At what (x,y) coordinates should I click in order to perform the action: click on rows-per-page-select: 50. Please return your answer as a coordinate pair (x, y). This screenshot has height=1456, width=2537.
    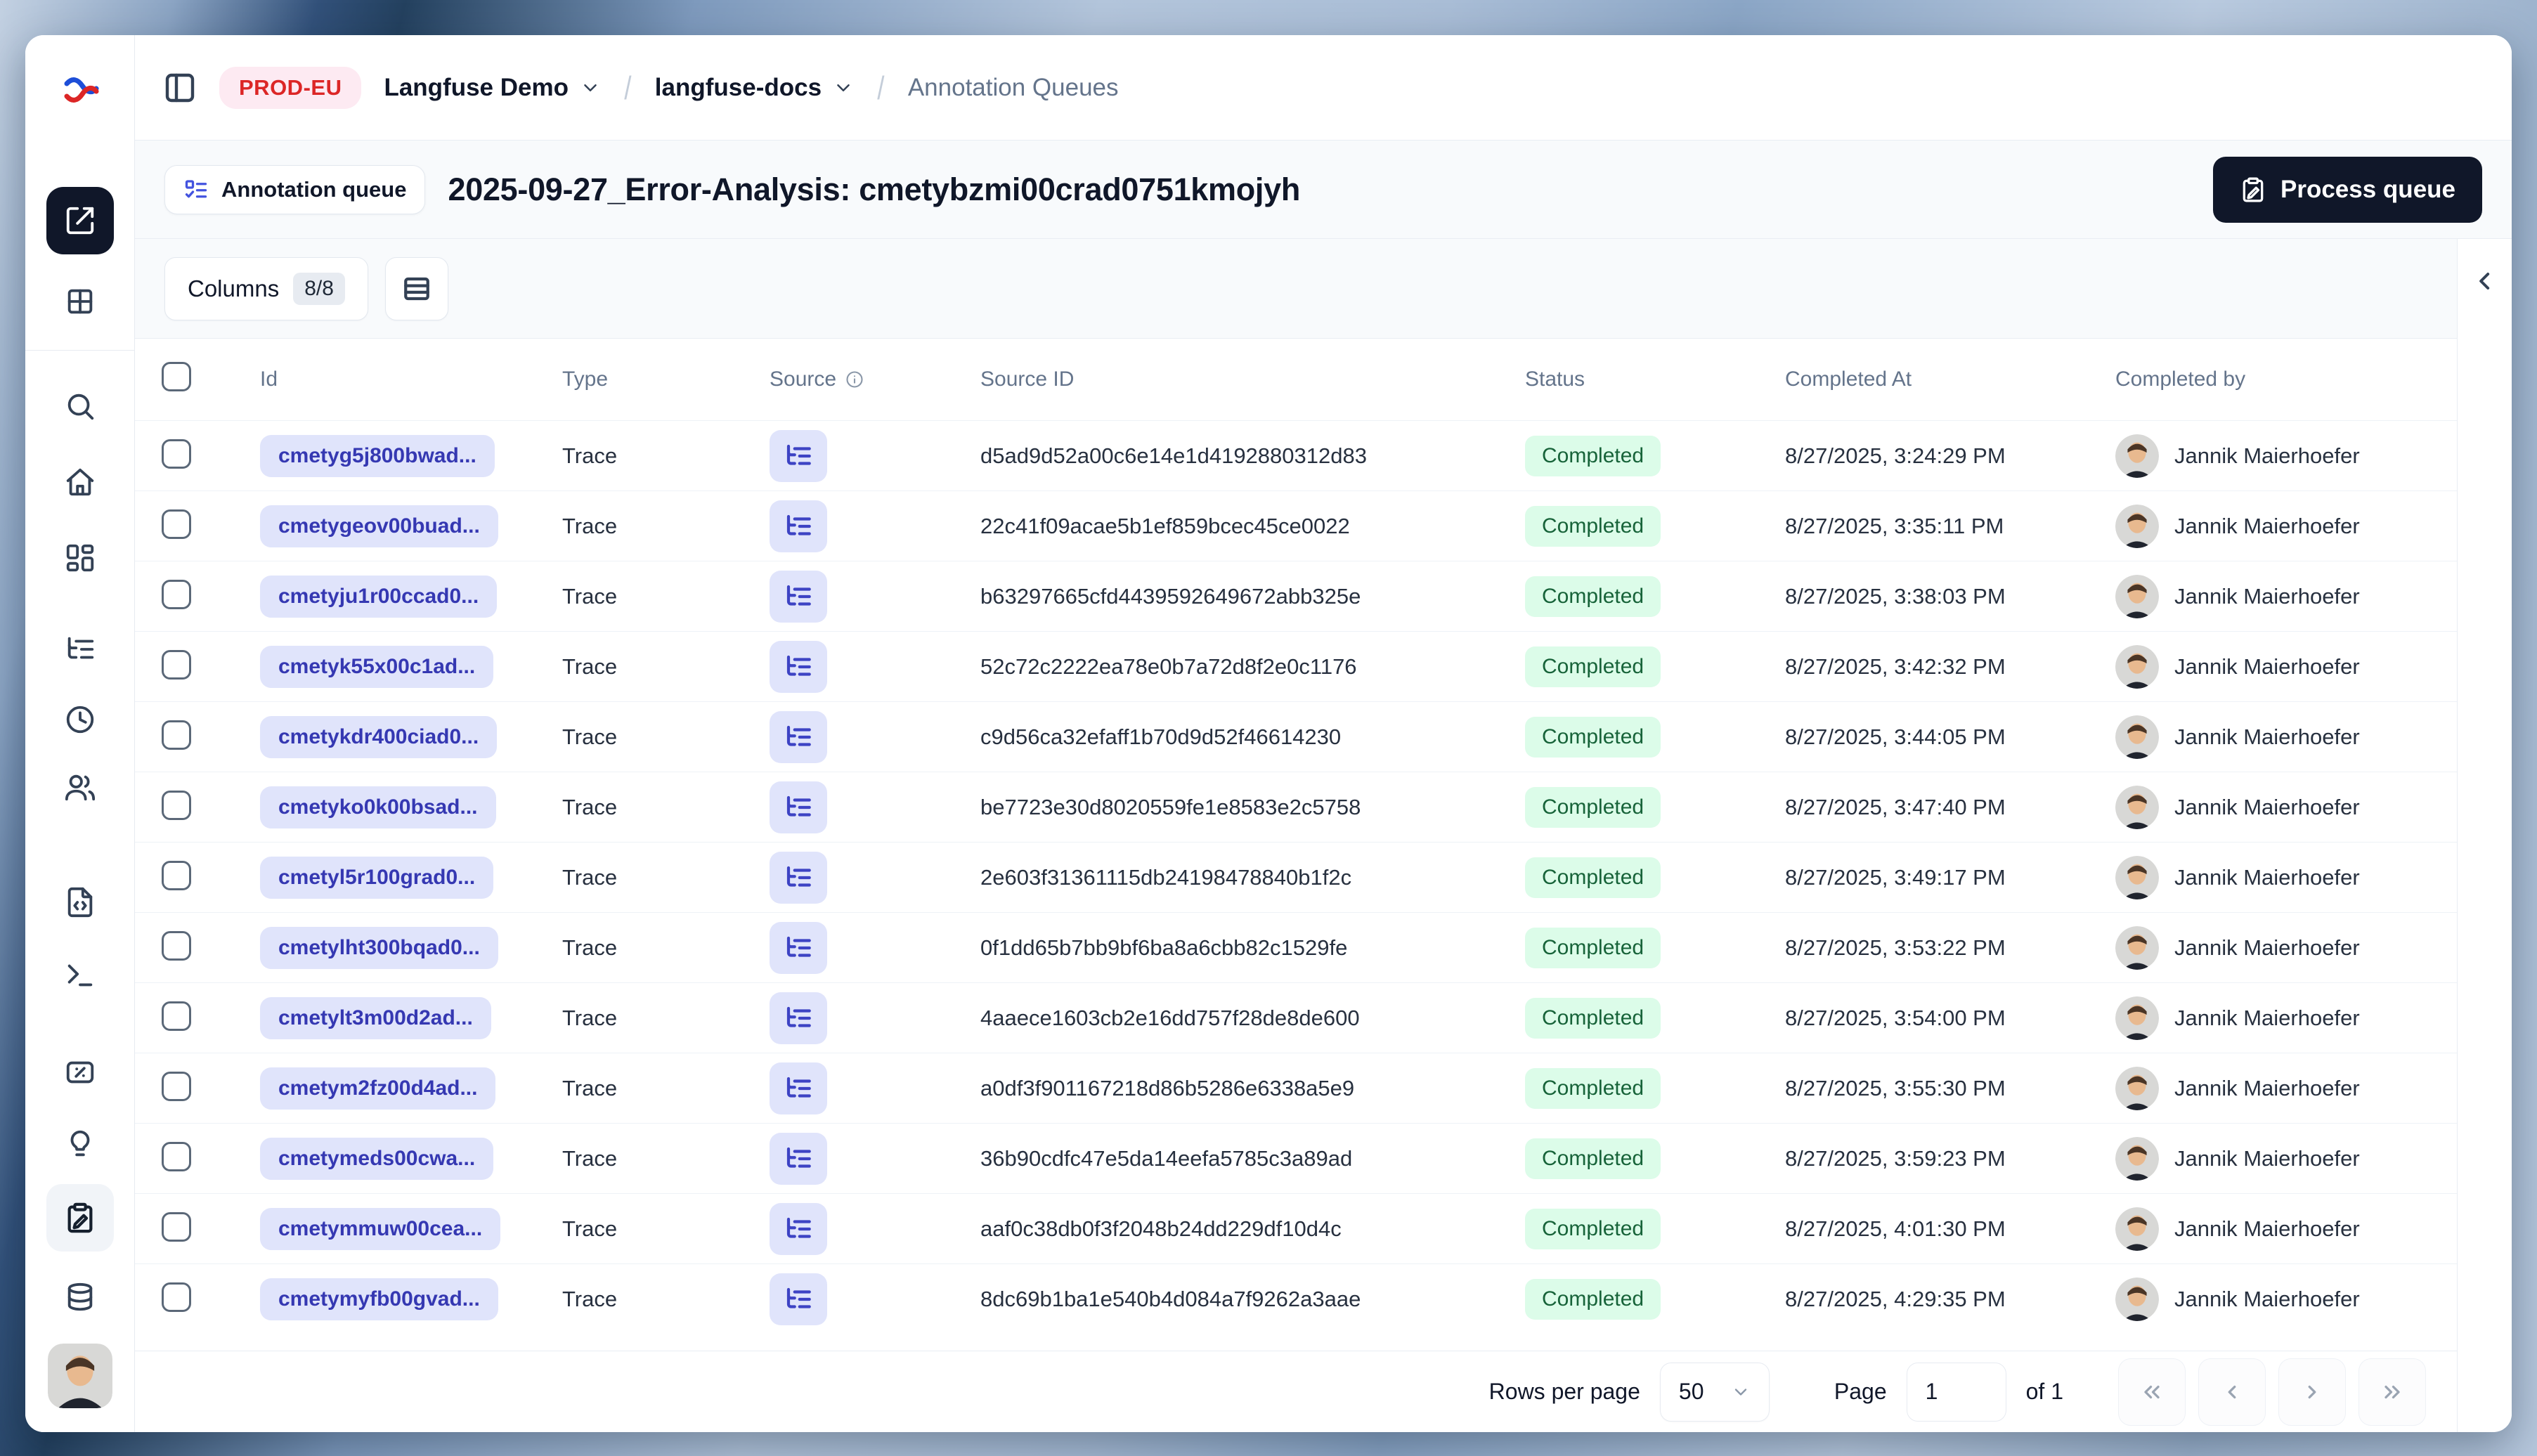
    Looking at the image, I should click on (1714, 1392).